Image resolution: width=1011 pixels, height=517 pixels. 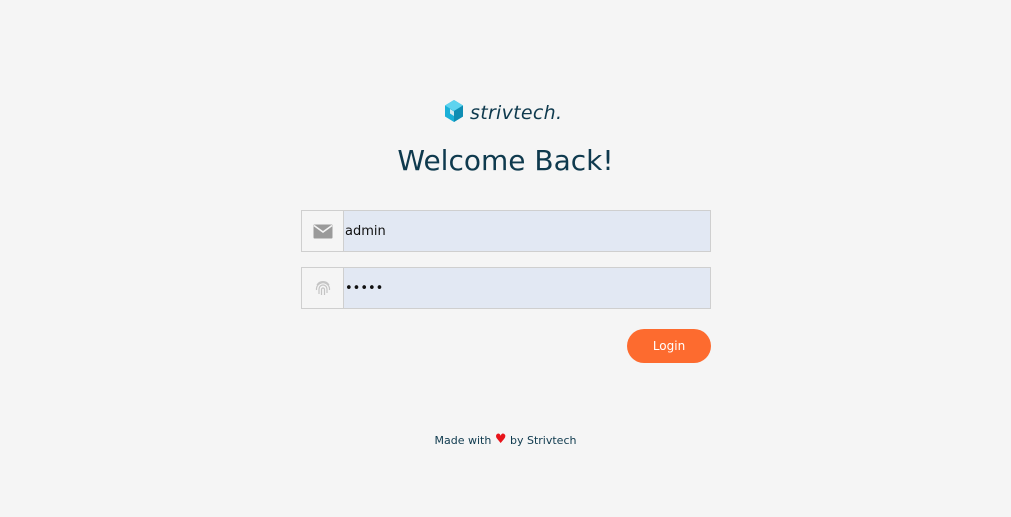 I want to click on footer-suffix: by Strivtech, so click(x=543, y=440).